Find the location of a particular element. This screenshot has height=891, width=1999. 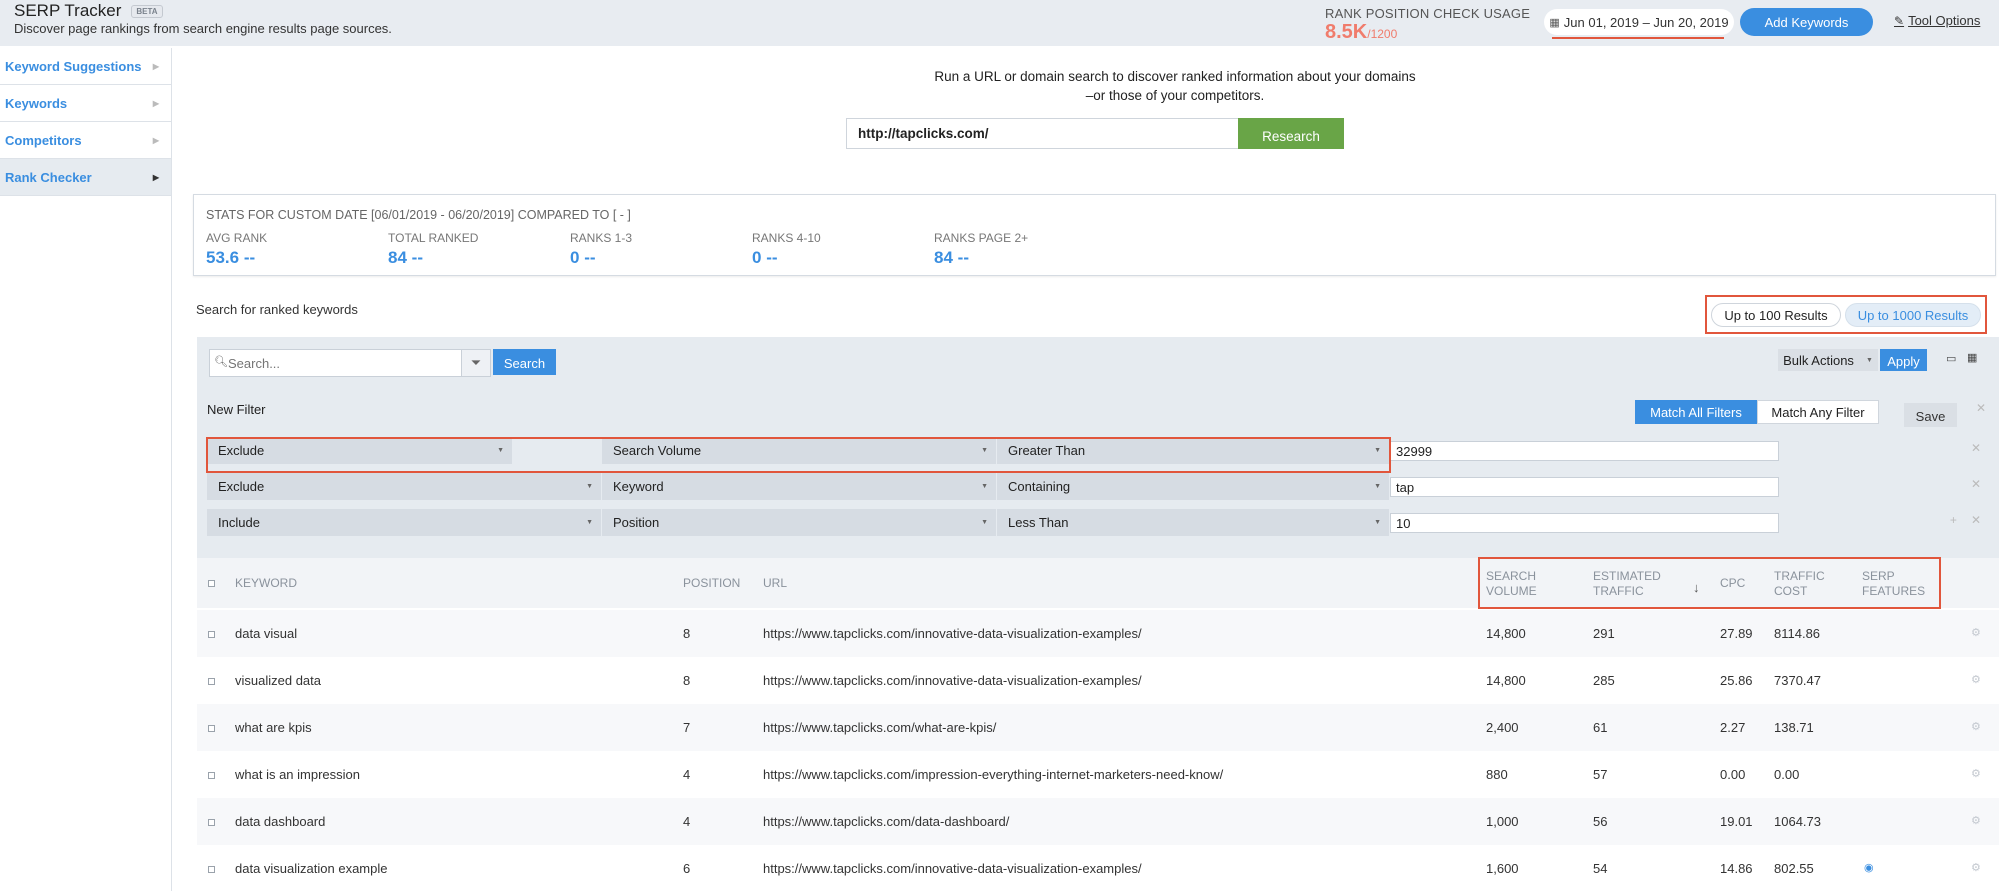

keyword-search-input is located at coordinates (339, 363).